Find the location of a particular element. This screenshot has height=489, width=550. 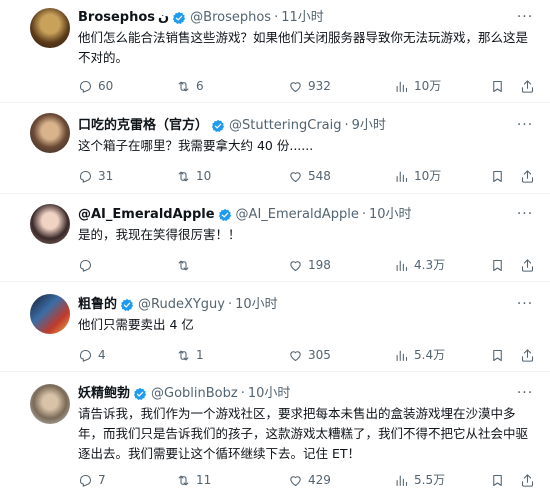

tweet-header: @AI_EmeraldApple @AI_EmeraldApple · 10小时 is located at coordinates (245, 215).